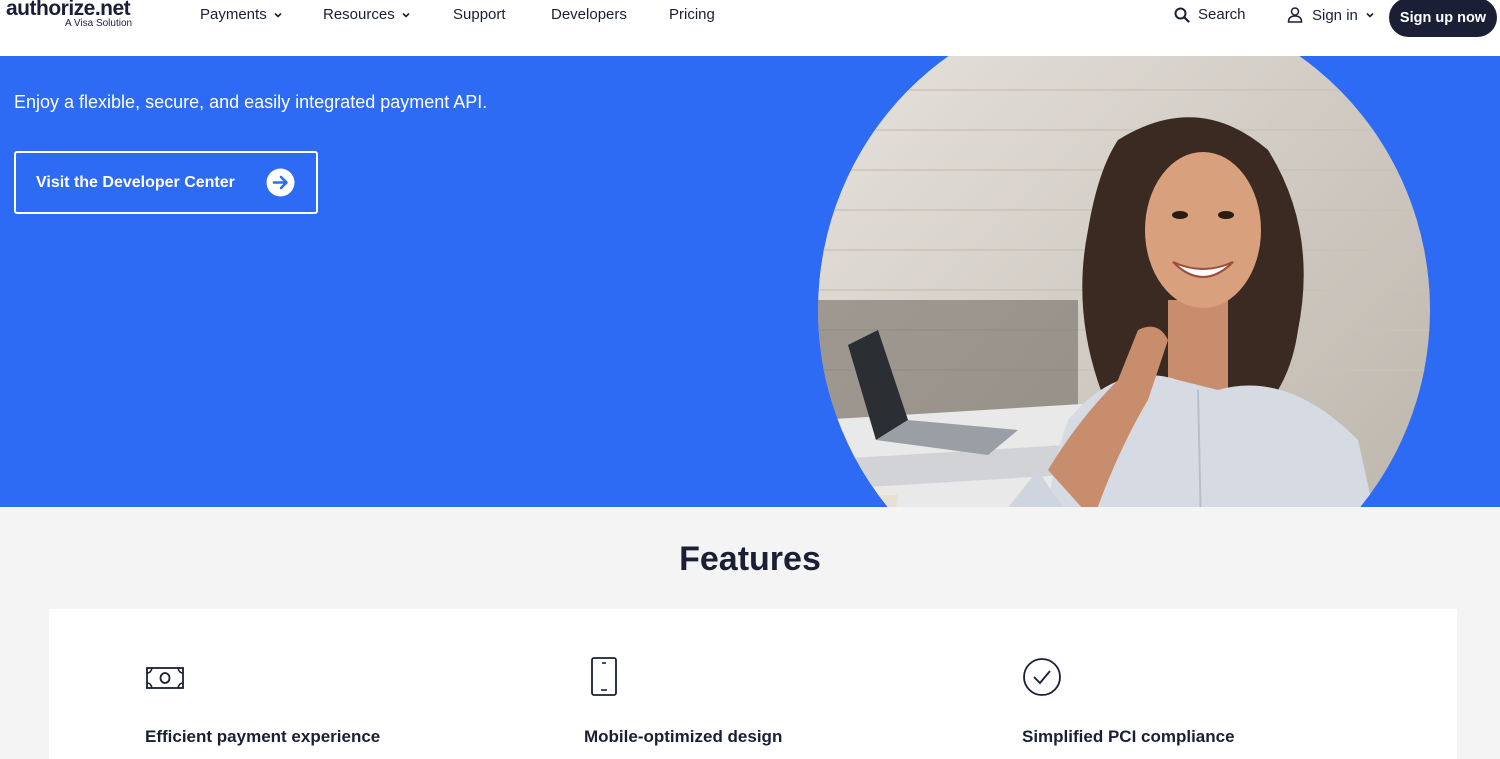 The image size is (1500, 759). Describe the element at coordinates (165, 678) in the screenshot. I see `cash-icon` at that location.